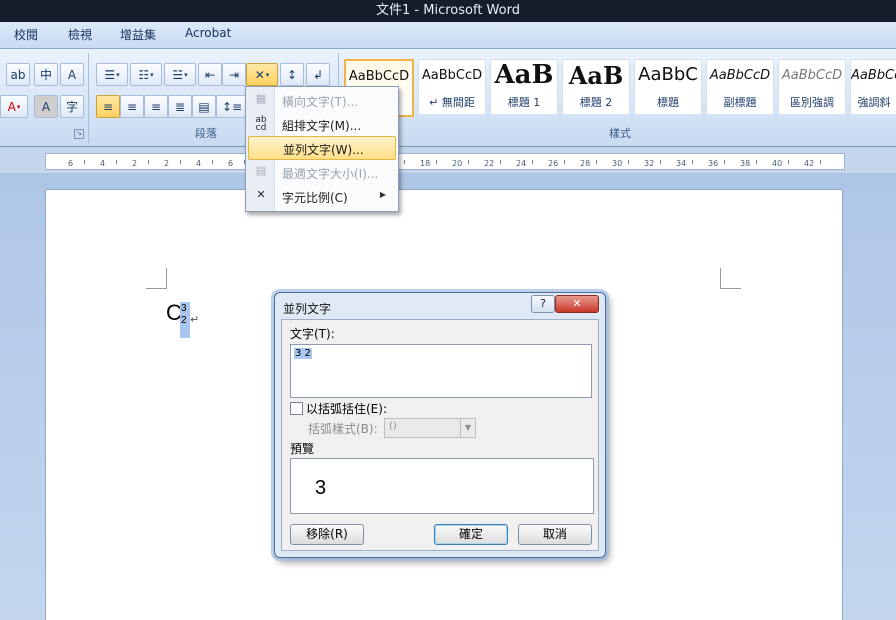  What do you see at coordinates (180, 74) in the screenshot?
I see `multilevel-list-icon: ☱ ▾` at bounding box center [180, 74].